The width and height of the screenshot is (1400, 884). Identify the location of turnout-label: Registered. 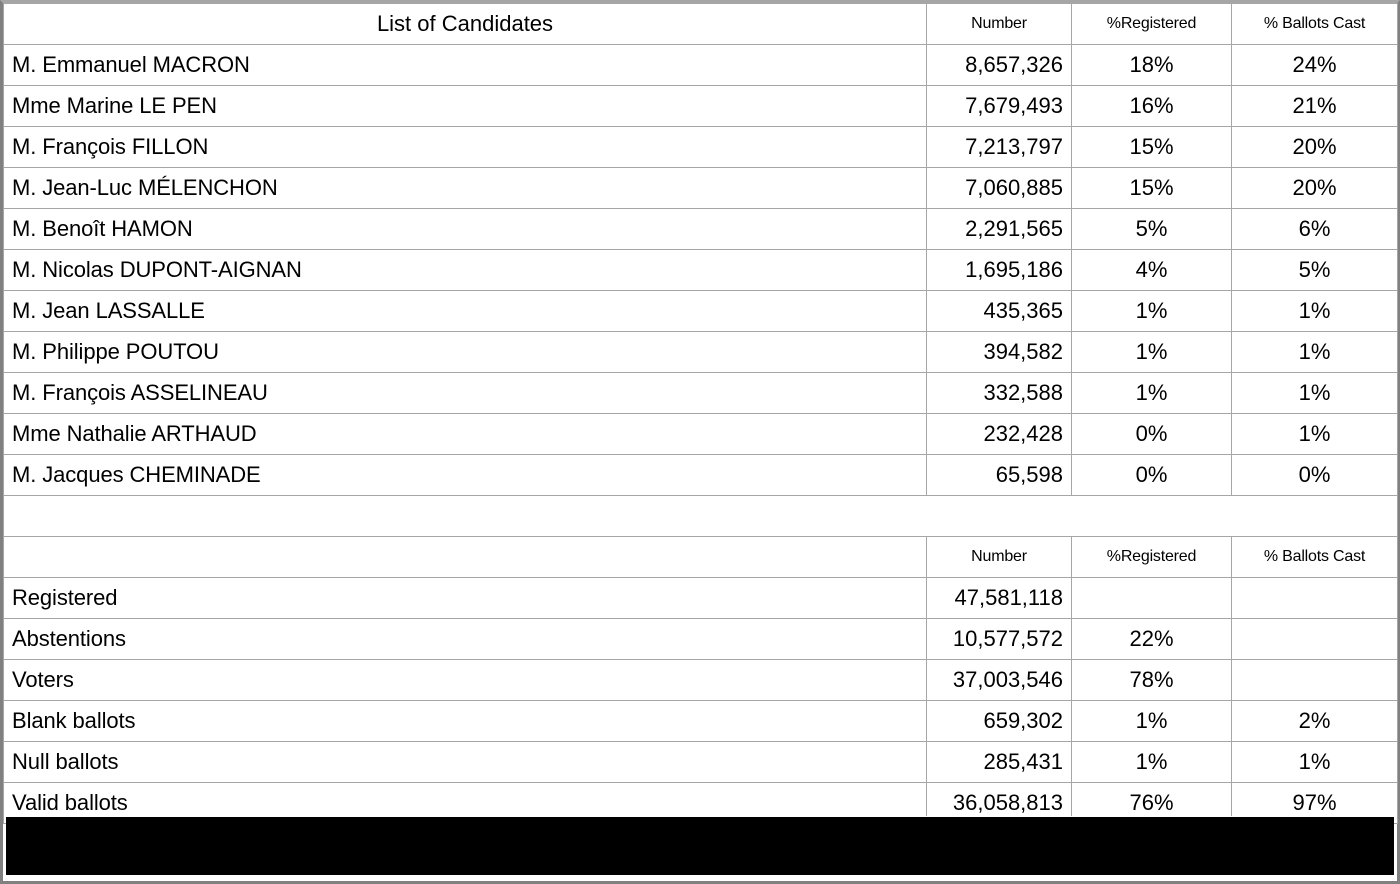
(465, 598).